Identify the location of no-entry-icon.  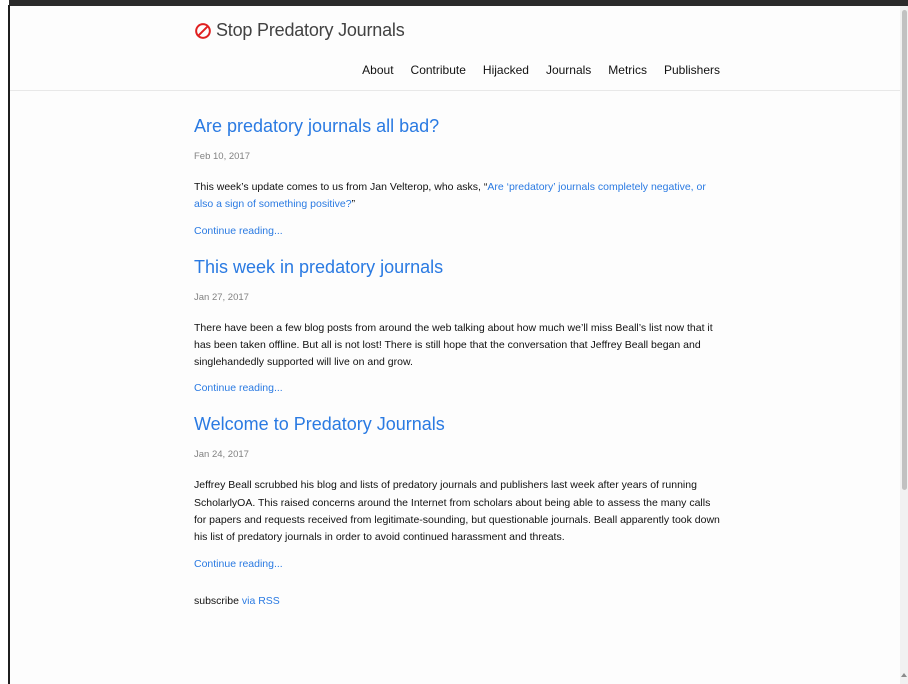
(203, 30).